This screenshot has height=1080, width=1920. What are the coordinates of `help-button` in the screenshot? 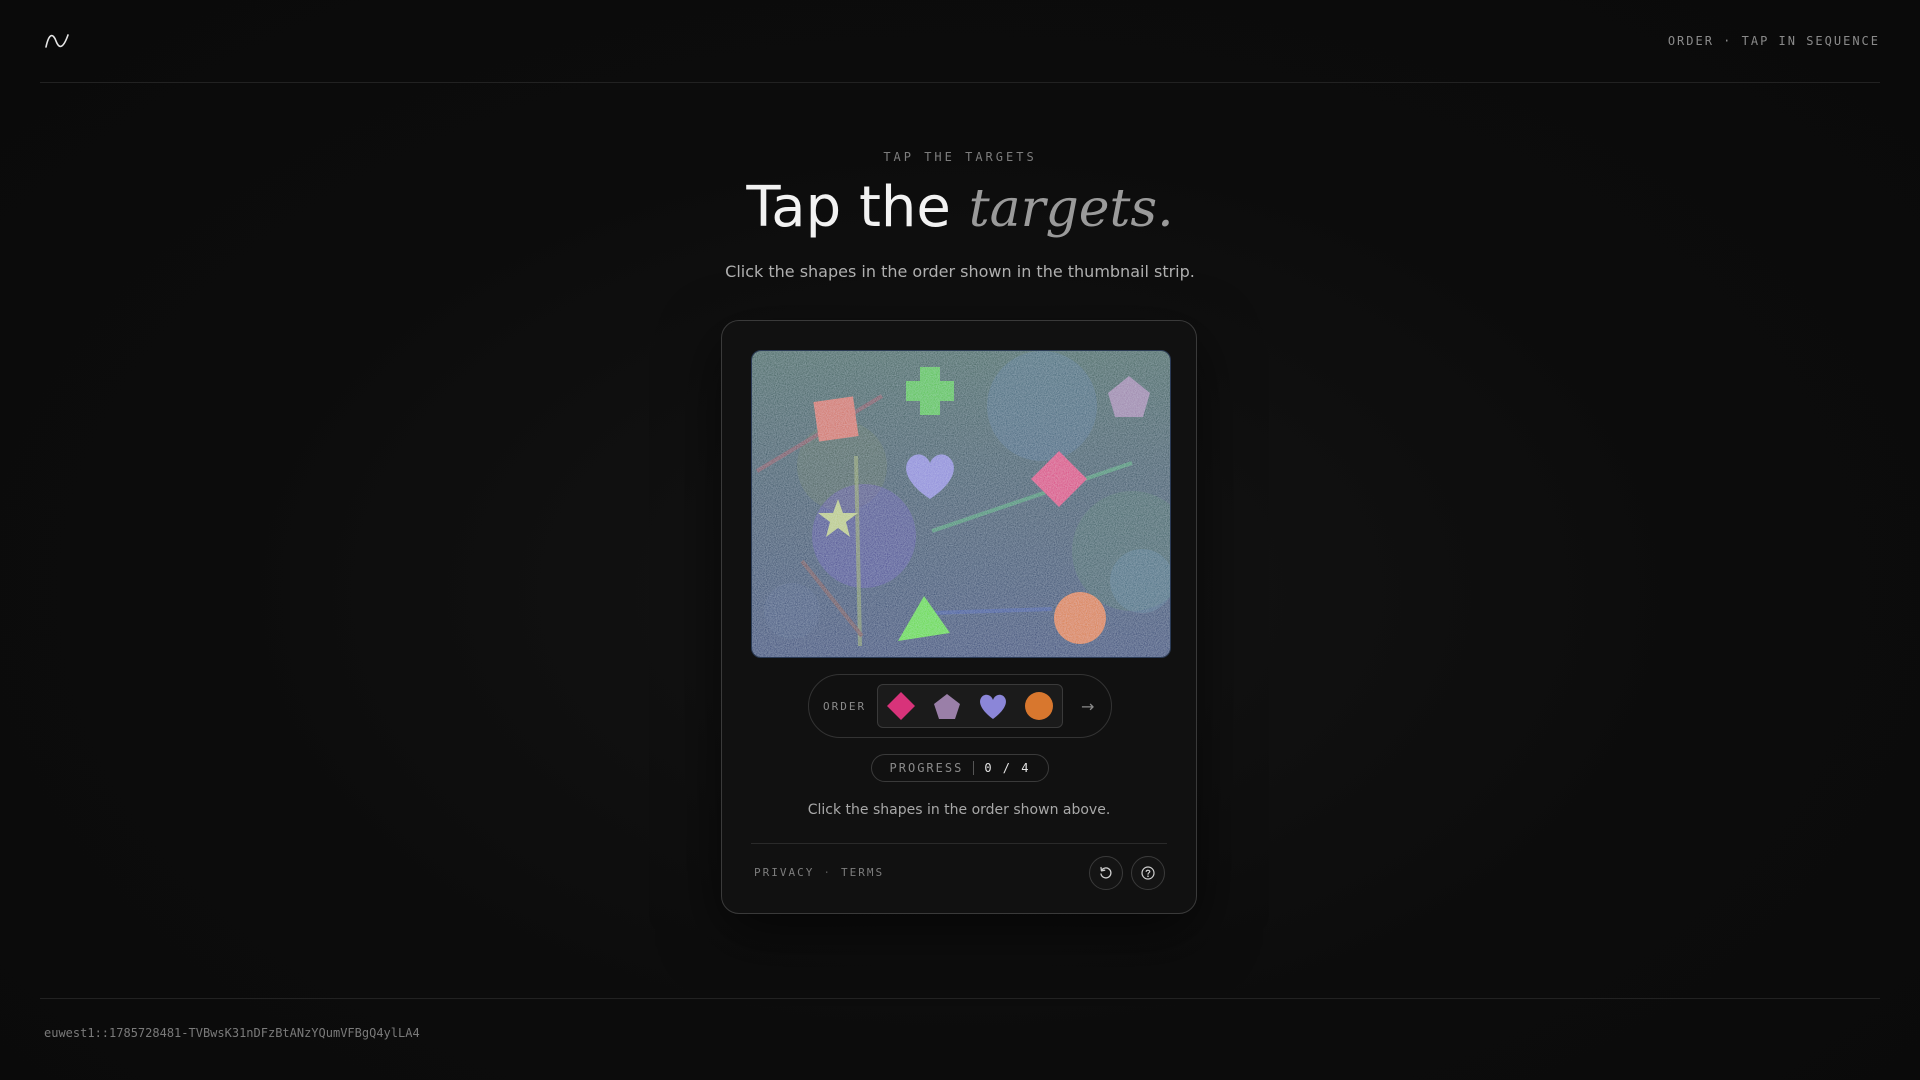 It's located at (1148, 873).